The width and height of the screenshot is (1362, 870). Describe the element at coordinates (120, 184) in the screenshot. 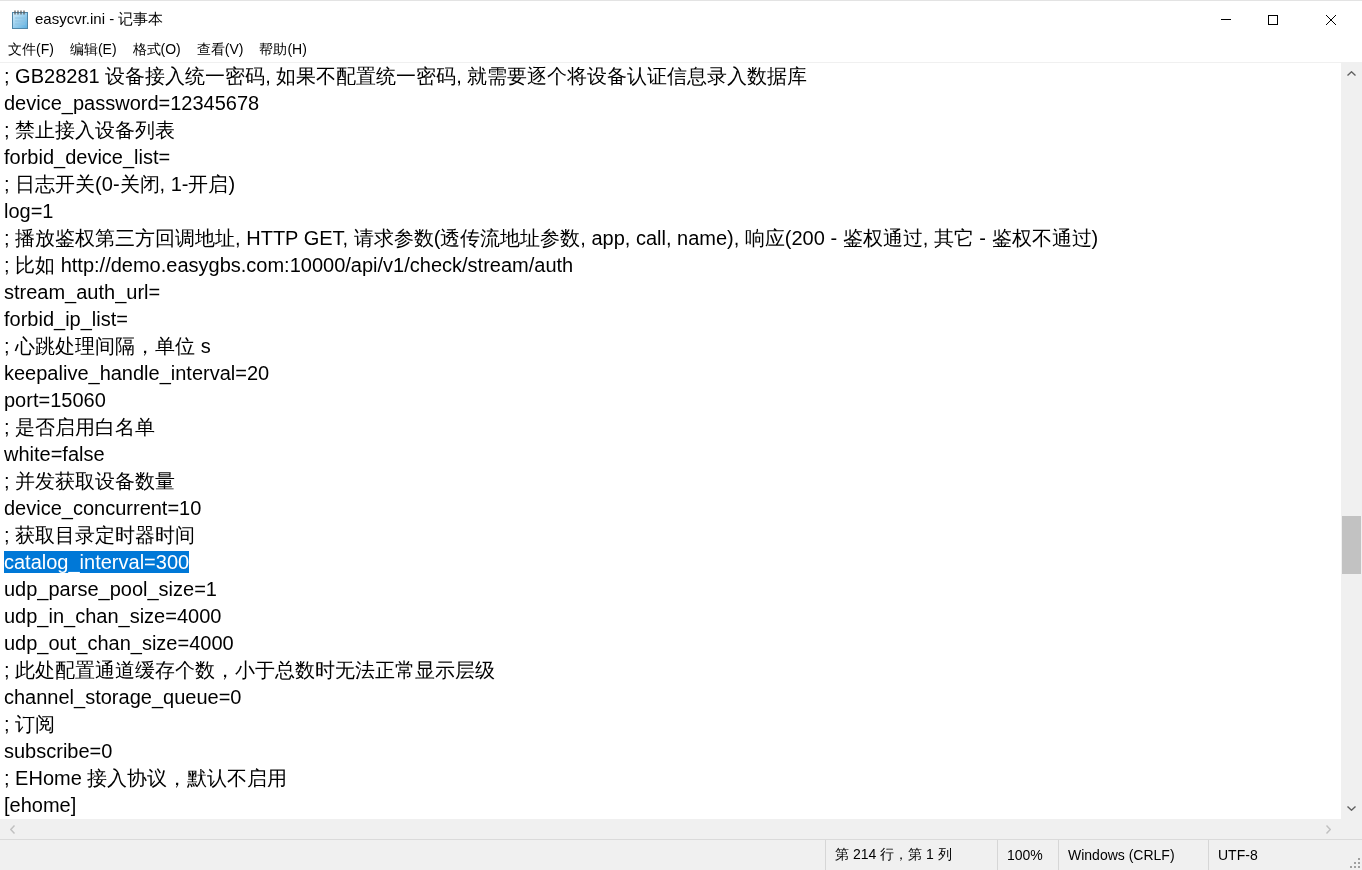

I see `text-line: ; 日志开关(0-关闭, 1-开启)` at that location.